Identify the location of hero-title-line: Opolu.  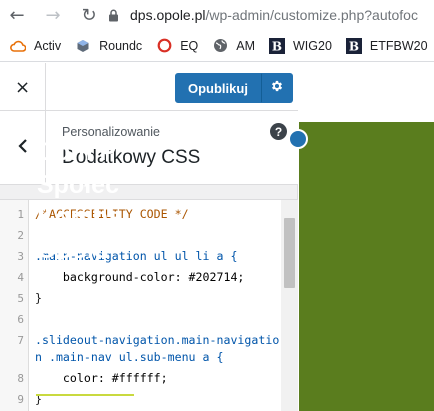
(73, 249).